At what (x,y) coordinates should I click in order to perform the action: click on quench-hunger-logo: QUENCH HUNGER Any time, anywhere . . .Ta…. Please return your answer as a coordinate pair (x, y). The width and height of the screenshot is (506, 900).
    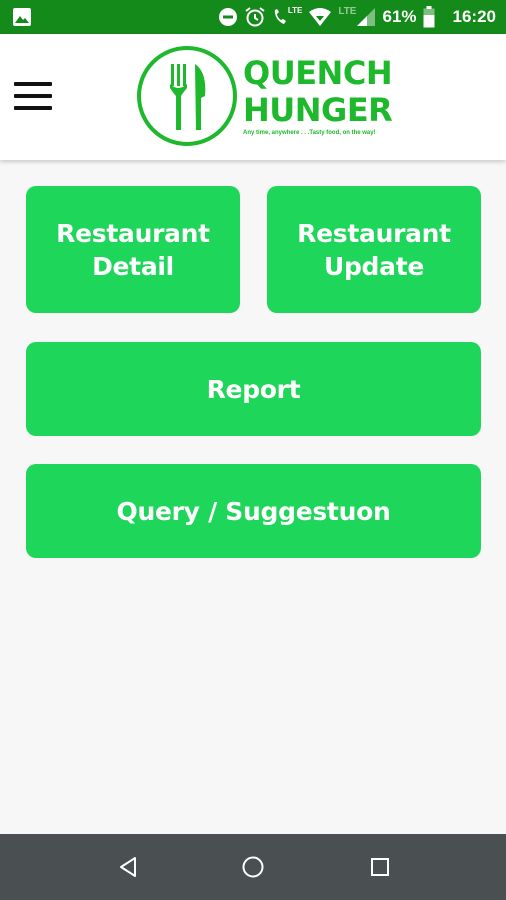
    Looking at the image, I should click on (265, 98).